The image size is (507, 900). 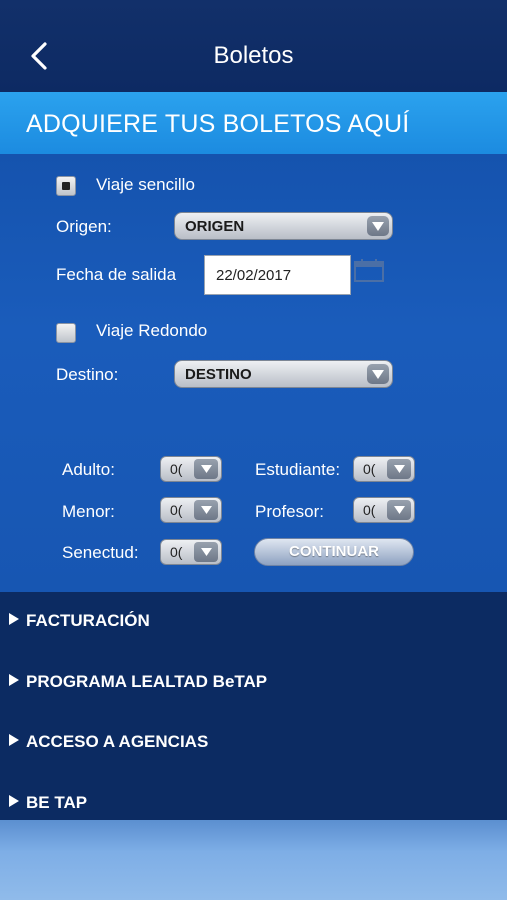 What do you see at coordinates (215, 226) in the screenshot?
I see `origin-value: ORIGEN` at bounding box center [215, 226].